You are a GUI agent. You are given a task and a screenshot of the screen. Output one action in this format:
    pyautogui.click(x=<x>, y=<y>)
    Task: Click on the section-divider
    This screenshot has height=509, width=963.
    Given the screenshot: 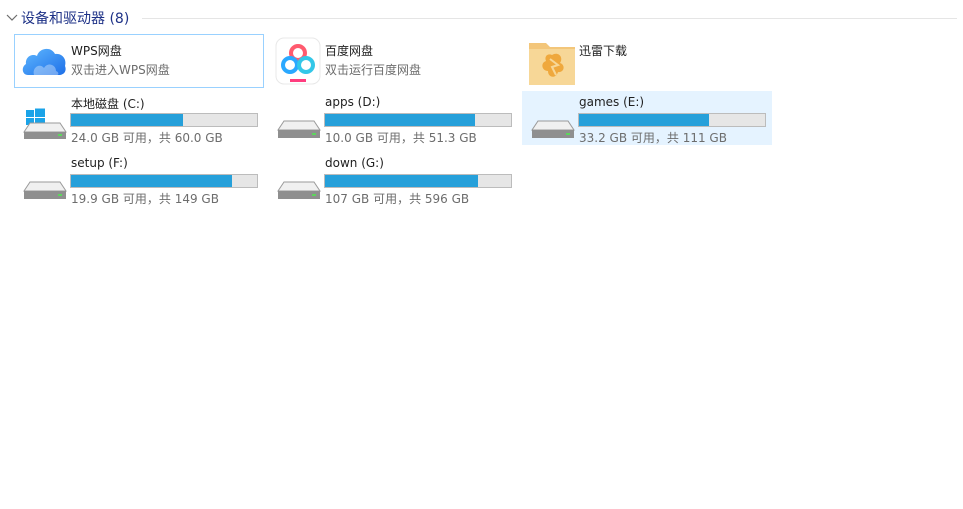 What is the action you would take?
    pyautogui.click(x=549, y=18)
    